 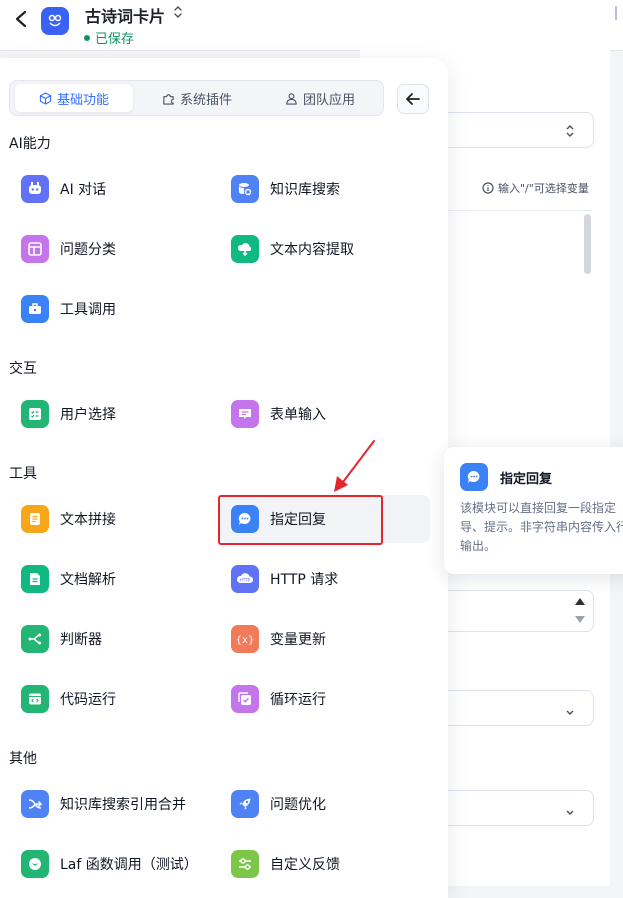 What do you see at coordinates (35, 639) in the screenshot?
I see `branch-icon` at bounding box center [35, 639].